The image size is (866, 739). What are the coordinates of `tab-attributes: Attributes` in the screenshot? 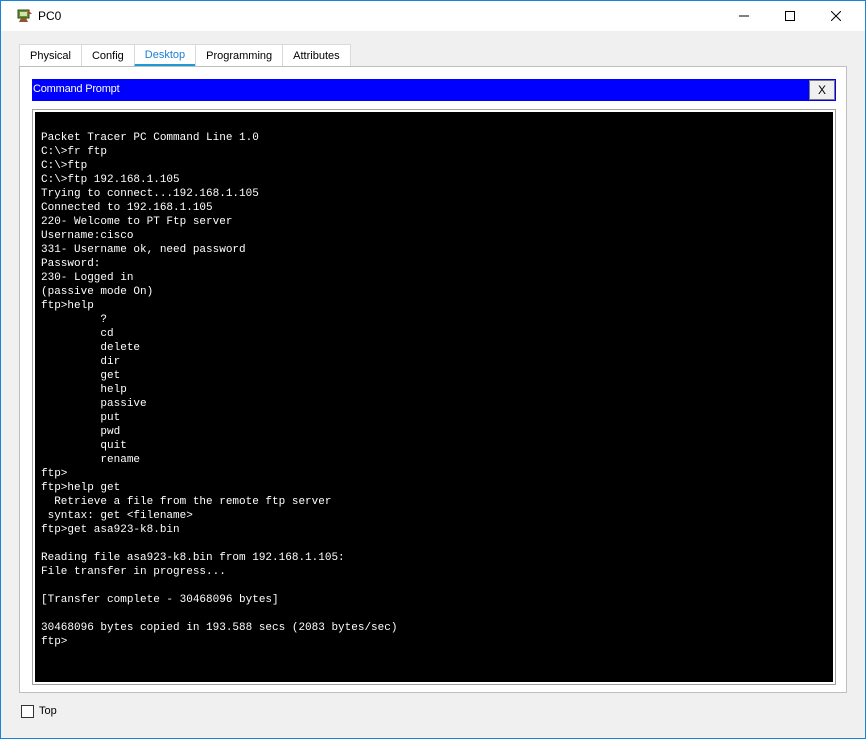 It's located at (316, 55).